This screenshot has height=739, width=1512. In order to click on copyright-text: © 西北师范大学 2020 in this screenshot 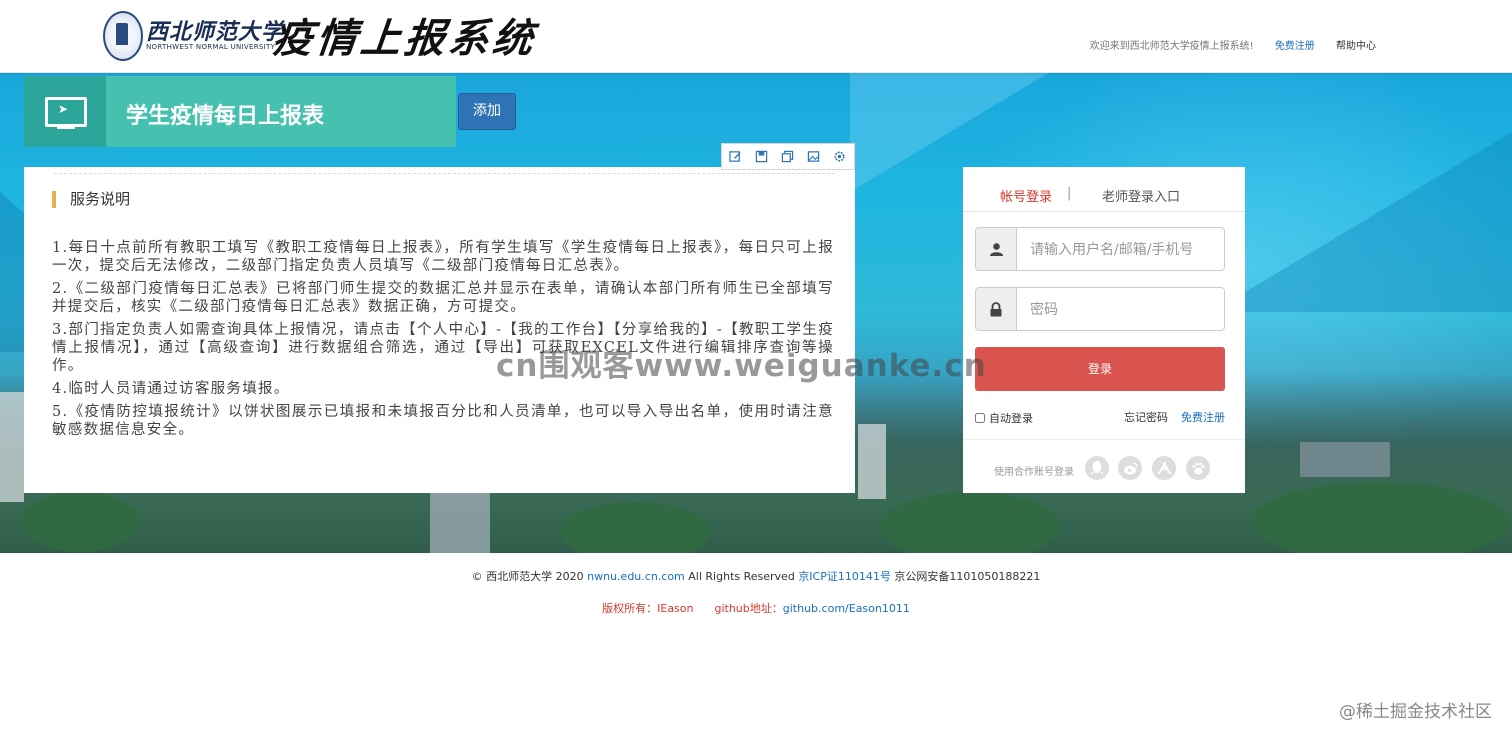, I will do `click(527, 576)`.